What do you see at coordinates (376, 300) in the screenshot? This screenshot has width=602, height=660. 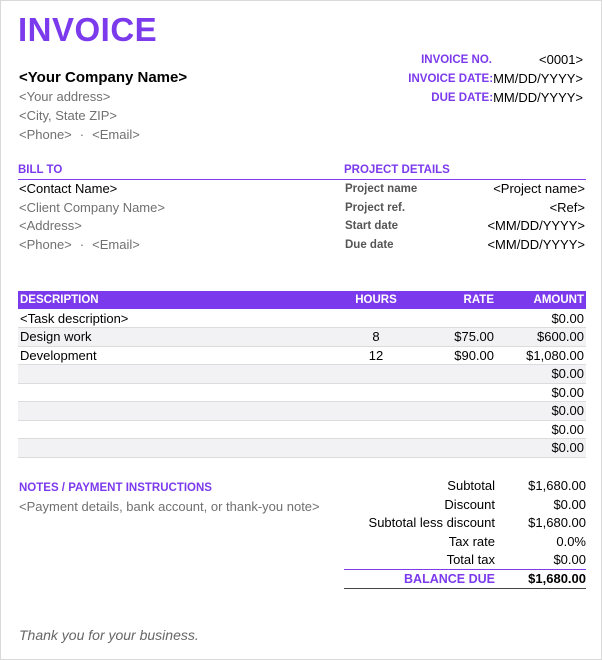 I see `column-header-hours: HOURS` at bounding box center [376, 300].